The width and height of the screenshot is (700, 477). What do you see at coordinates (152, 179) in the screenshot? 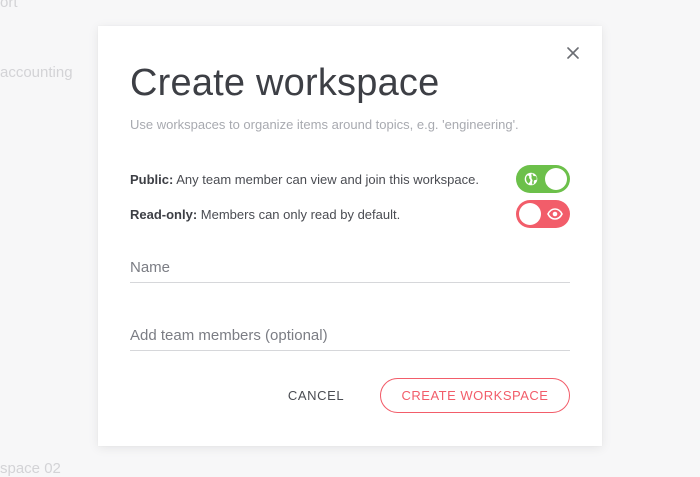
I see `public-label: Public:` at bounding box center [152, 179].